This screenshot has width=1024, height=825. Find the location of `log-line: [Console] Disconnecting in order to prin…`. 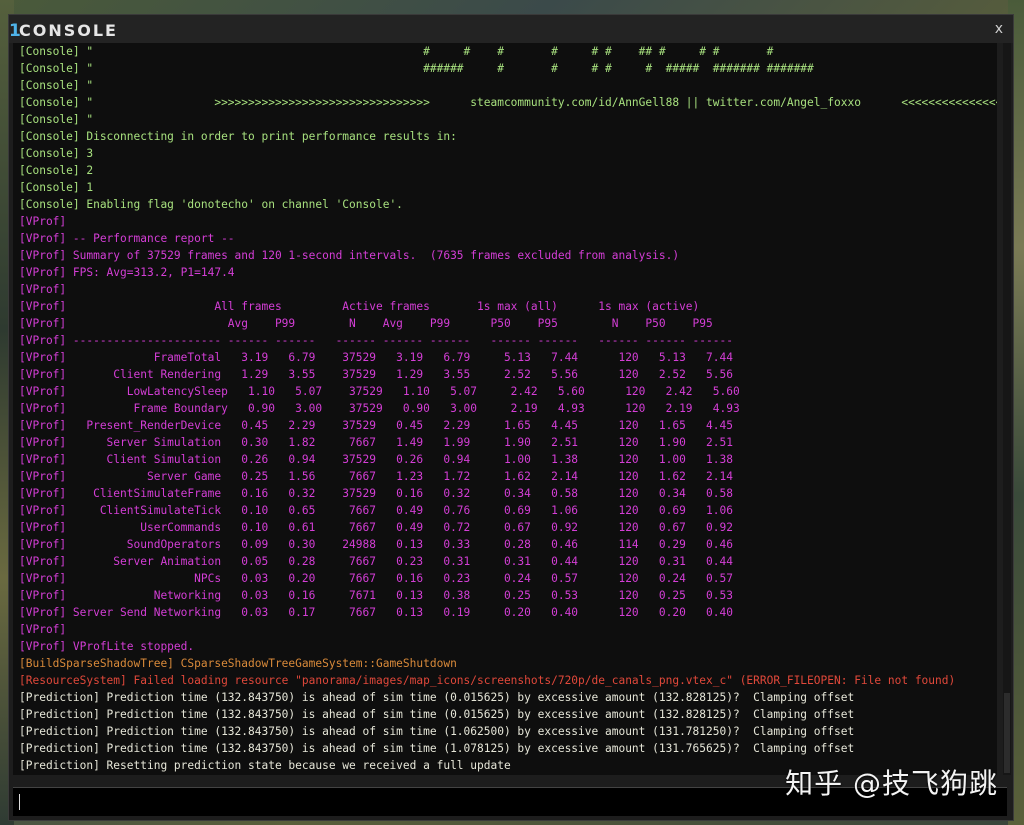

log-line: [Console] Disconnecting in order to prin… is located at coordinates (238, 136).